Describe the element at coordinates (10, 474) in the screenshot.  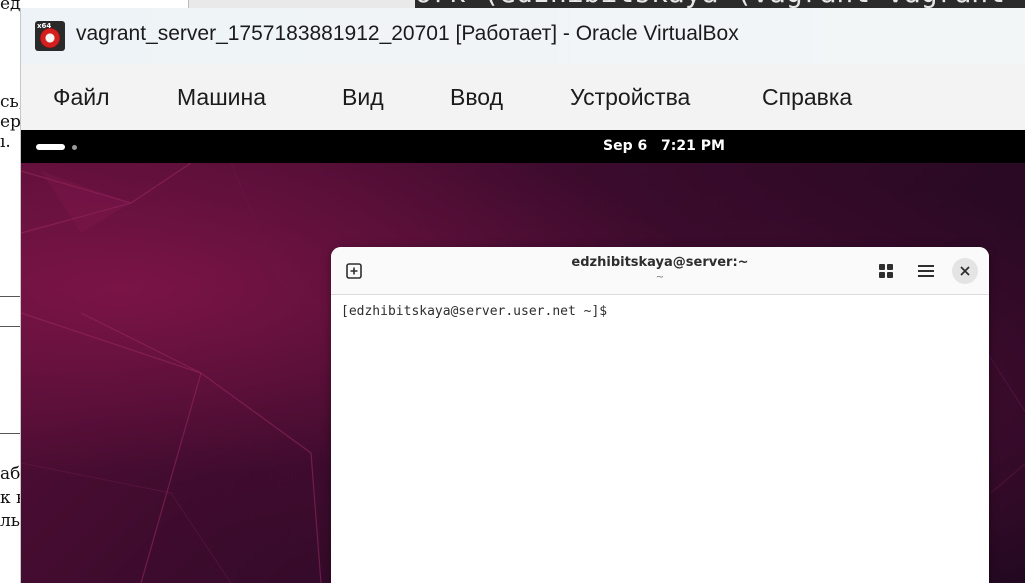
I see `bg-text-fragment: аб` at that location.